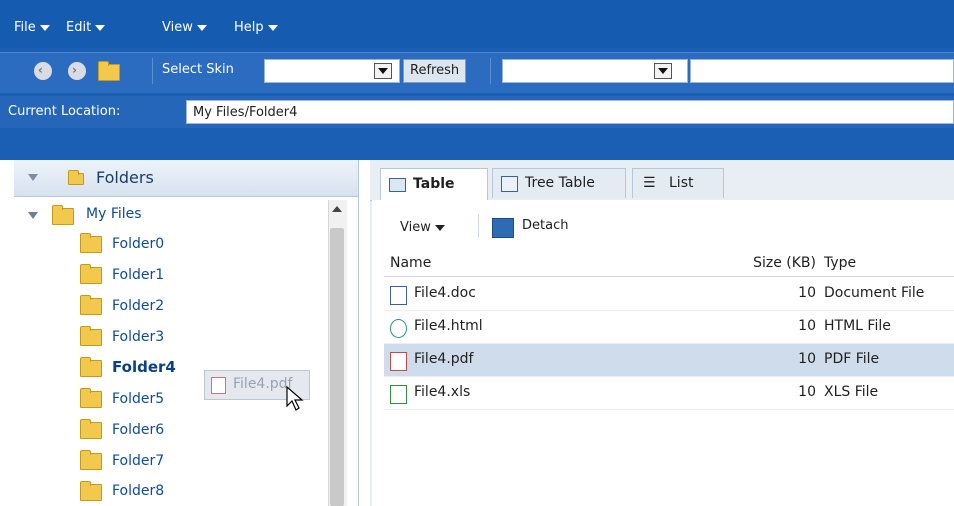  I want to click on tree-item-folder8: Folder8, so click(138, 491).